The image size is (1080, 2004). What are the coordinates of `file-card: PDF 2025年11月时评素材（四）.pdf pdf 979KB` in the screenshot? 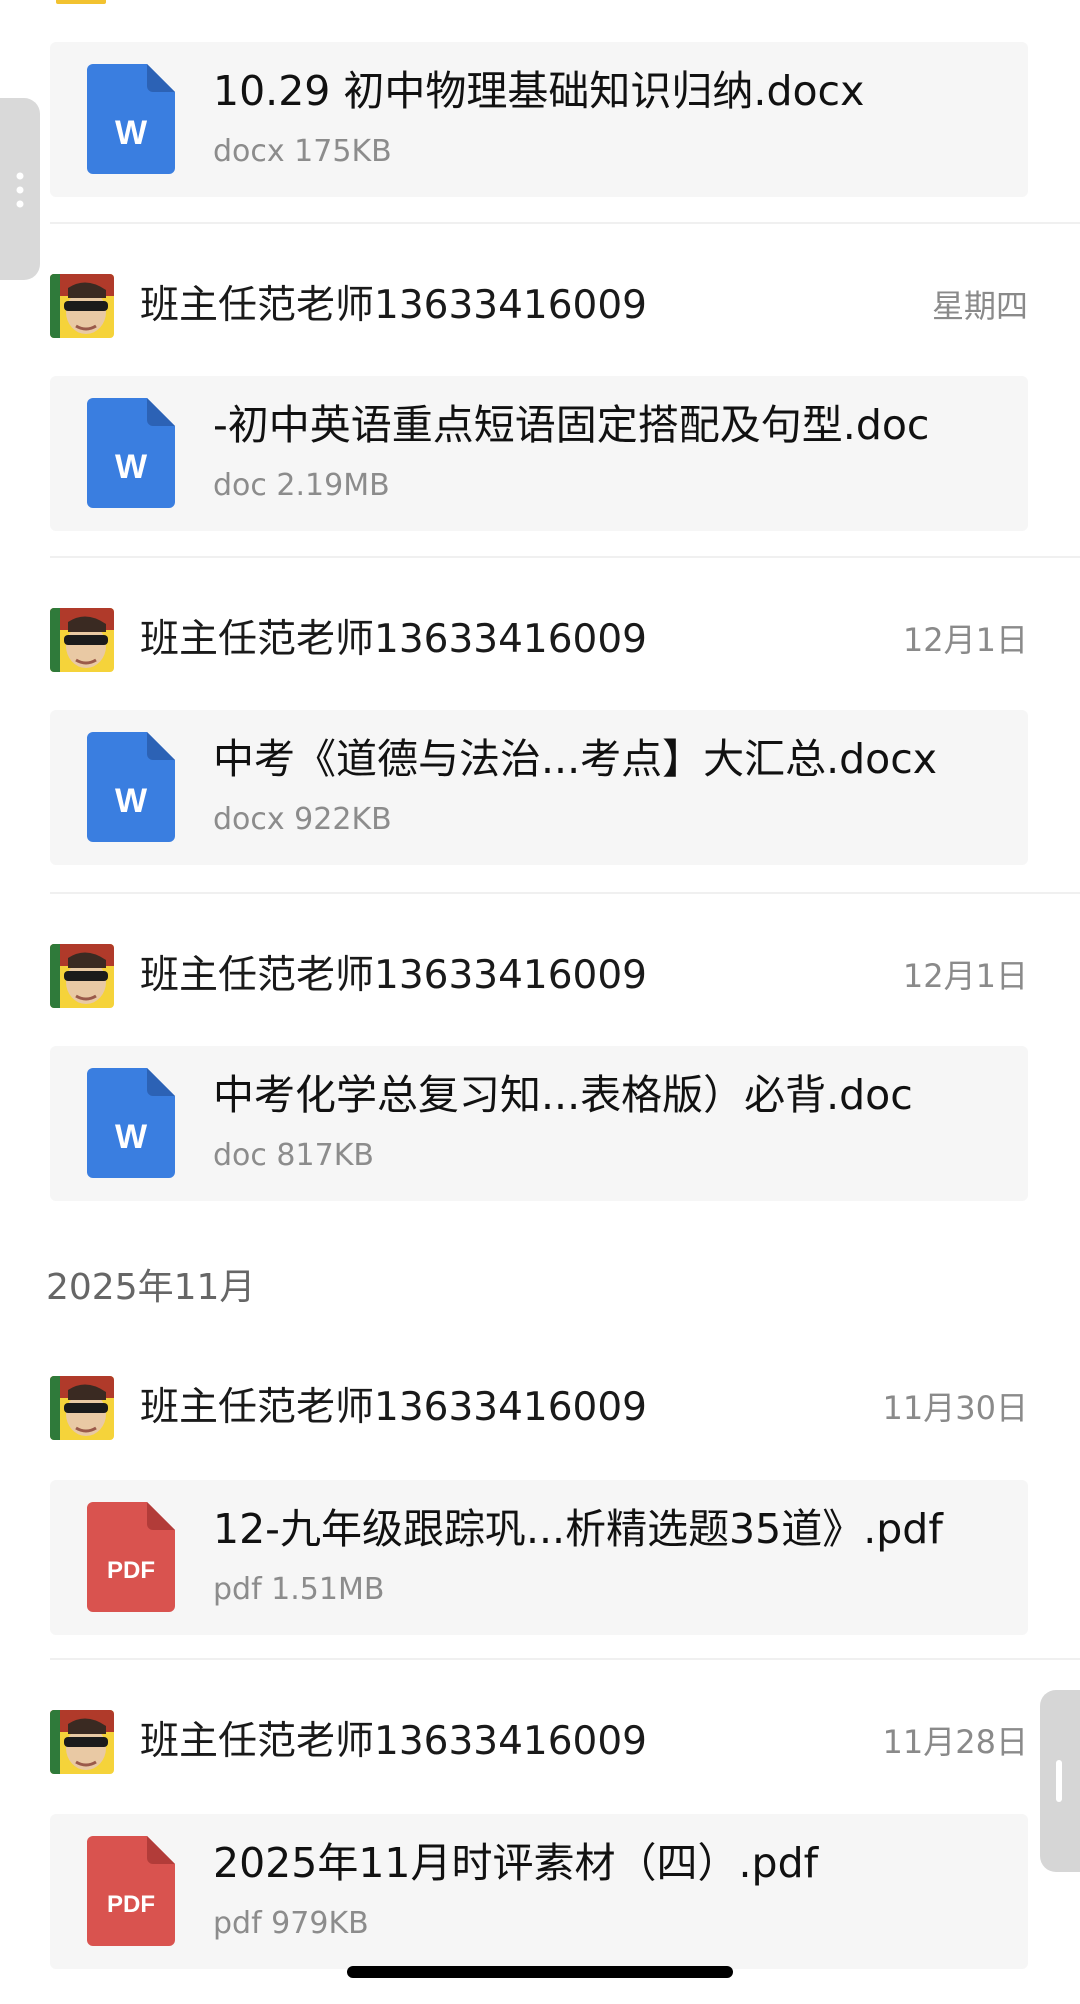 It's located at (539, 1891).